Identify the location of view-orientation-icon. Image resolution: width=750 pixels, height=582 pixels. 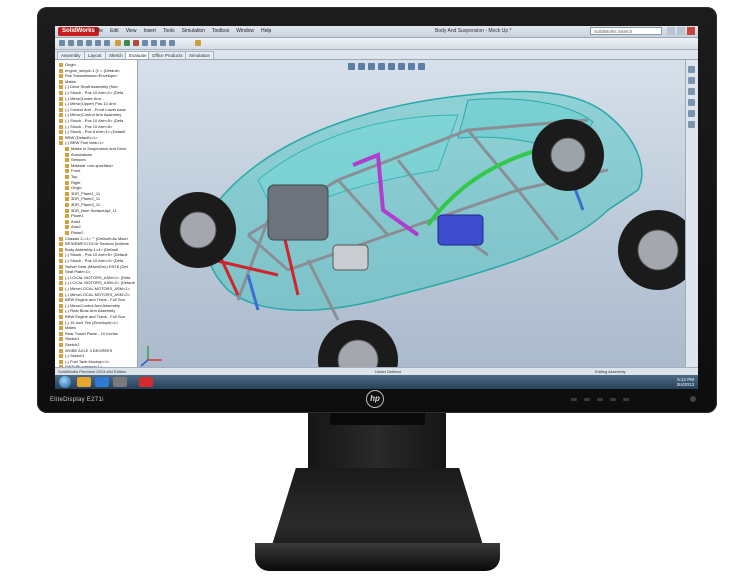
(381, 66).